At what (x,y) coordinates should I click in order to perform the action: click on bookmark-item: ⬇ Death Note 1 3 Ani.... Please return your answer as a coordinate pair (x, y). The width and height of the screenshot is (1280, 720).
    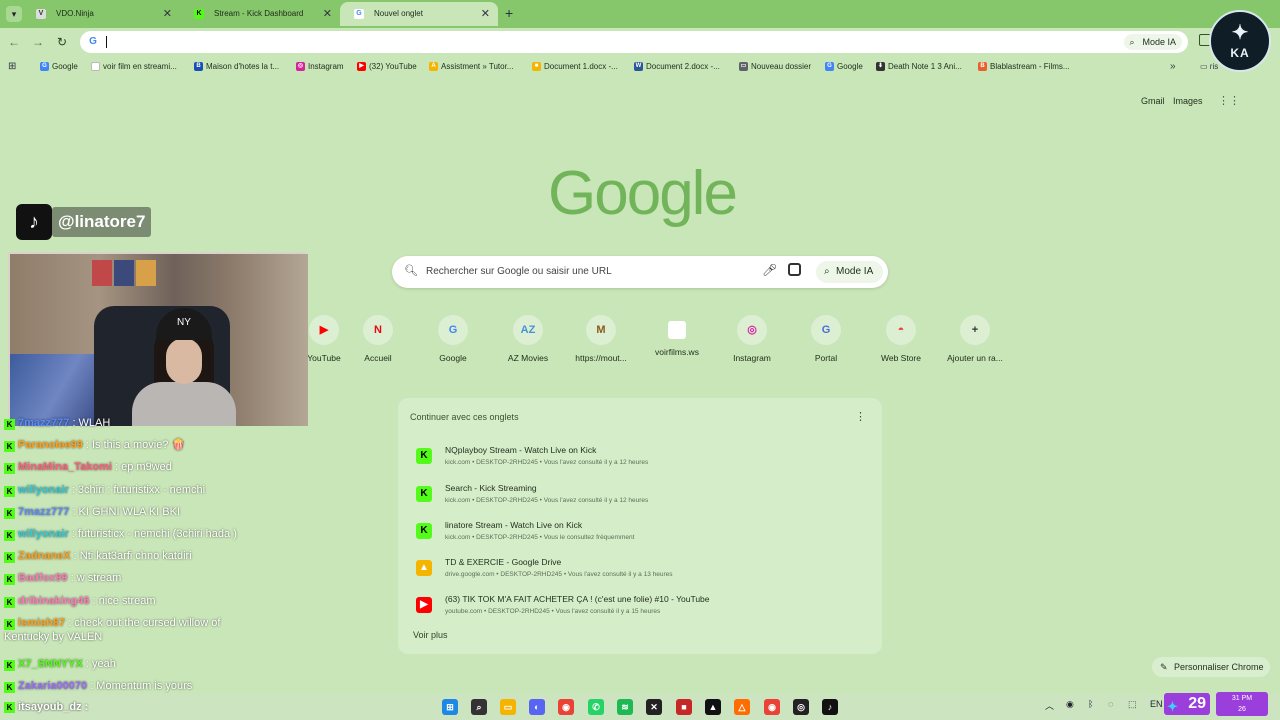
    Looking at the image, I should click on (919, 67).